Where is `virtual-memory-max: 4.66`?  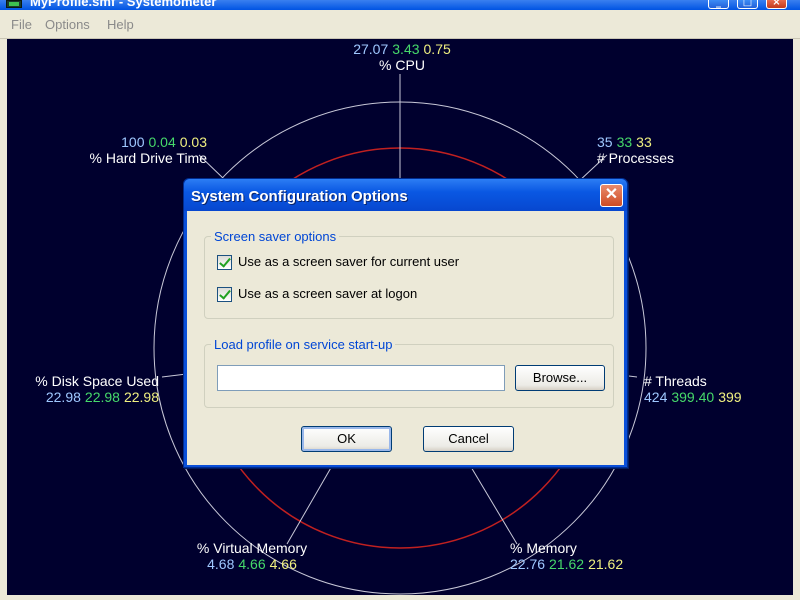 virtual-memory-max: 4.66 is located at coordinates (283, 564).